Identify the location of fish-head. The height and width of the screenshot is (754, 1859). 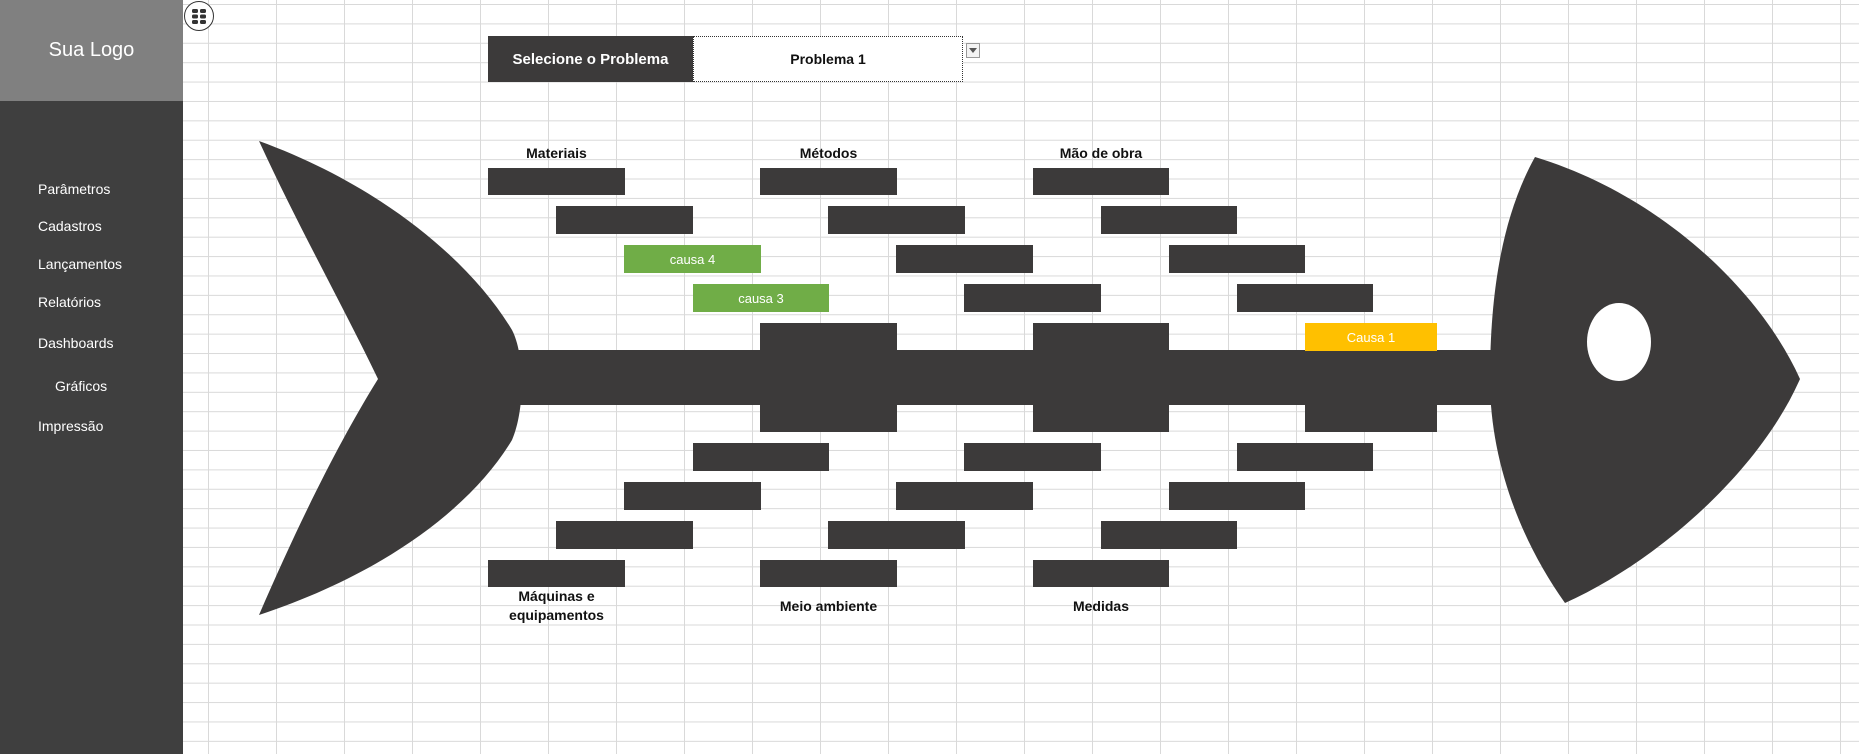
(1645, 380).